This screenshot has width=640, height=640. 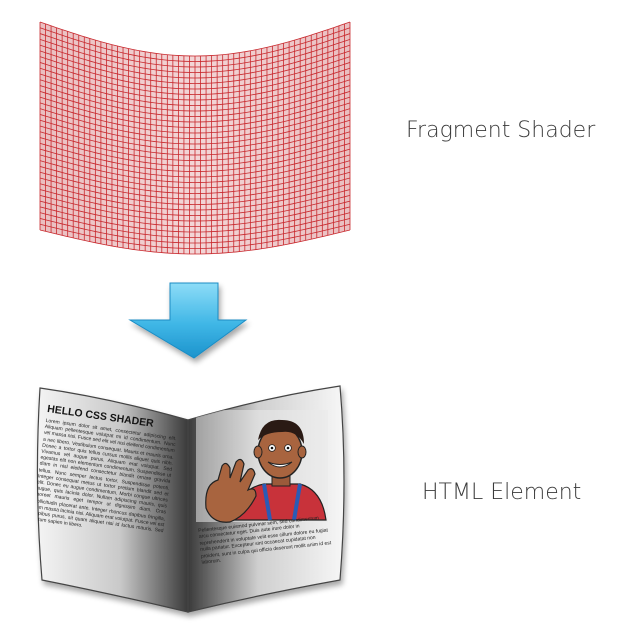 I want to click on cartoon-person-waving-icon, so click(x=262, y=466).